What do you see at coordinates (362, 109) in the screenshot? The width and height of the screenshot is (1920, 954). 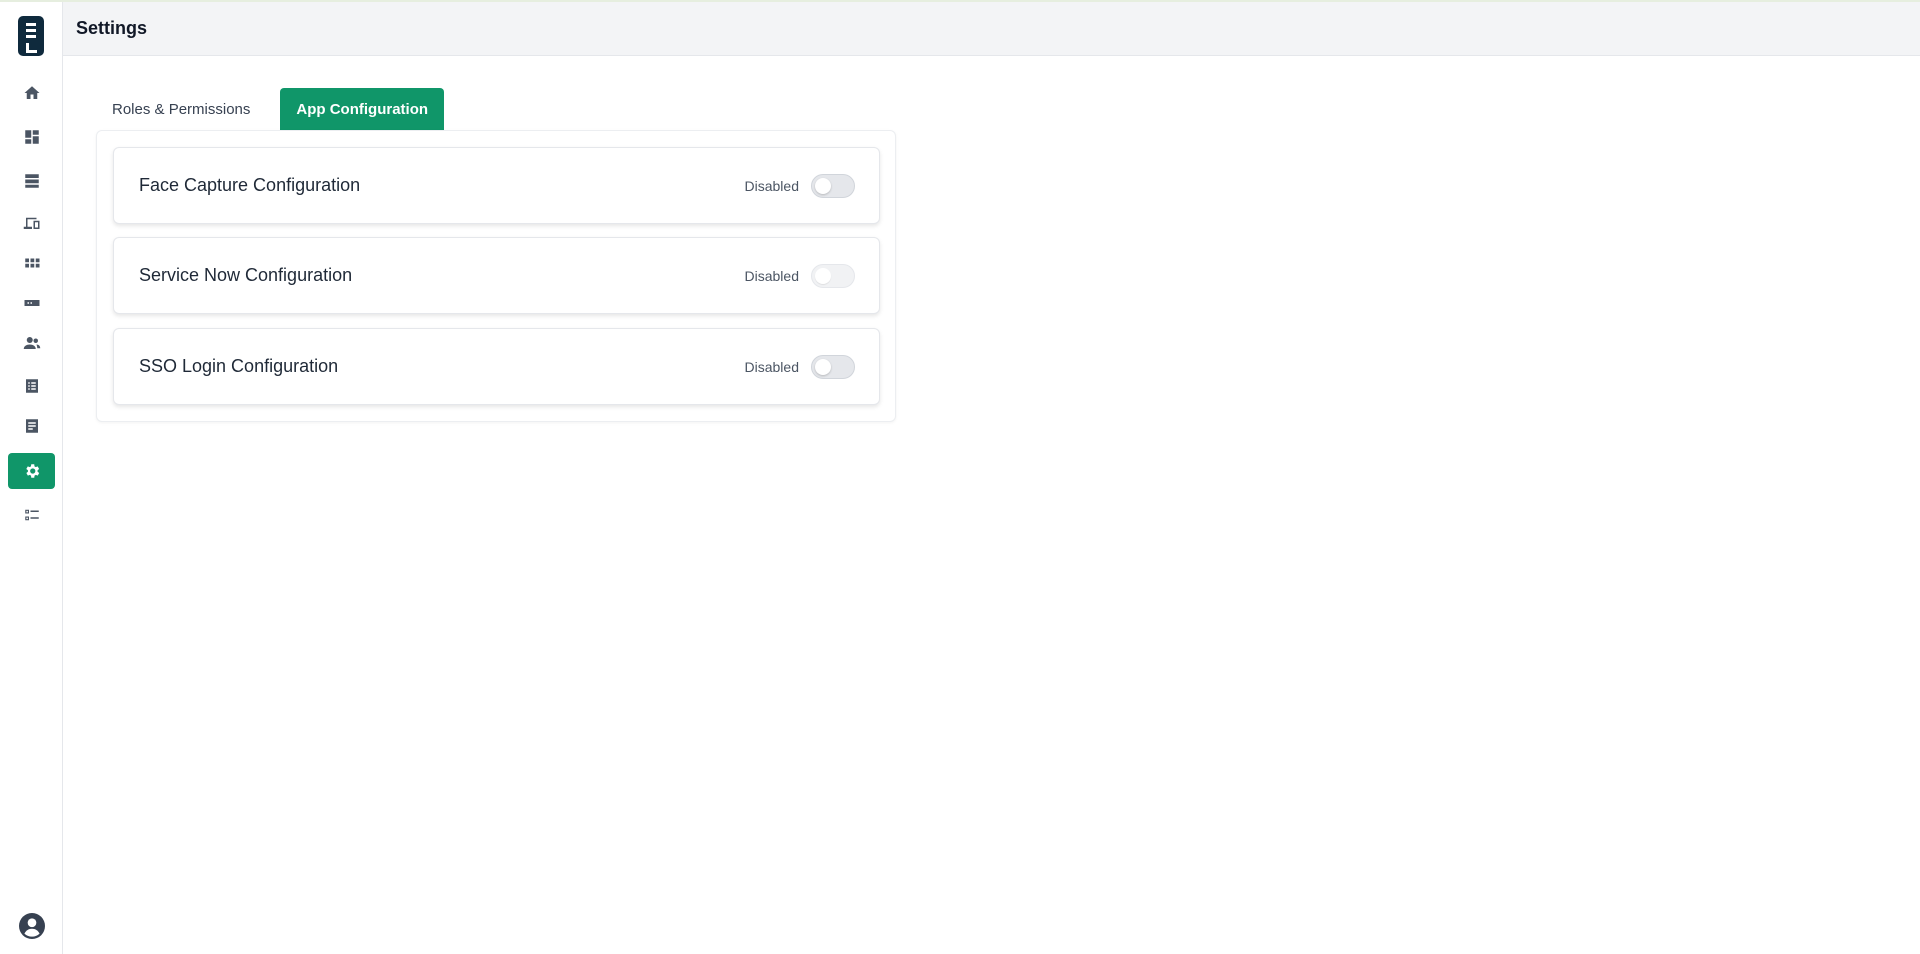 I see `tab-app-configuration: App Configuration` at bounding box center [362, 109].